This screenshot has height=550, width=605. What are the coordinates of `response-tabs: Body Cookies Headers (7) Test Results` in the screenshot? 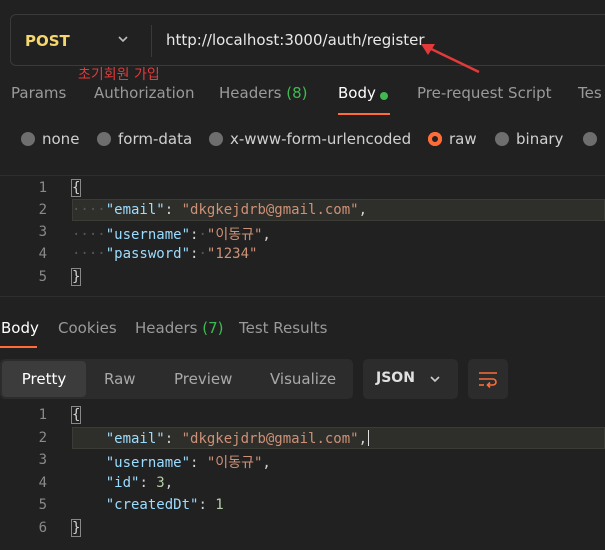 It's located at (302, 334).